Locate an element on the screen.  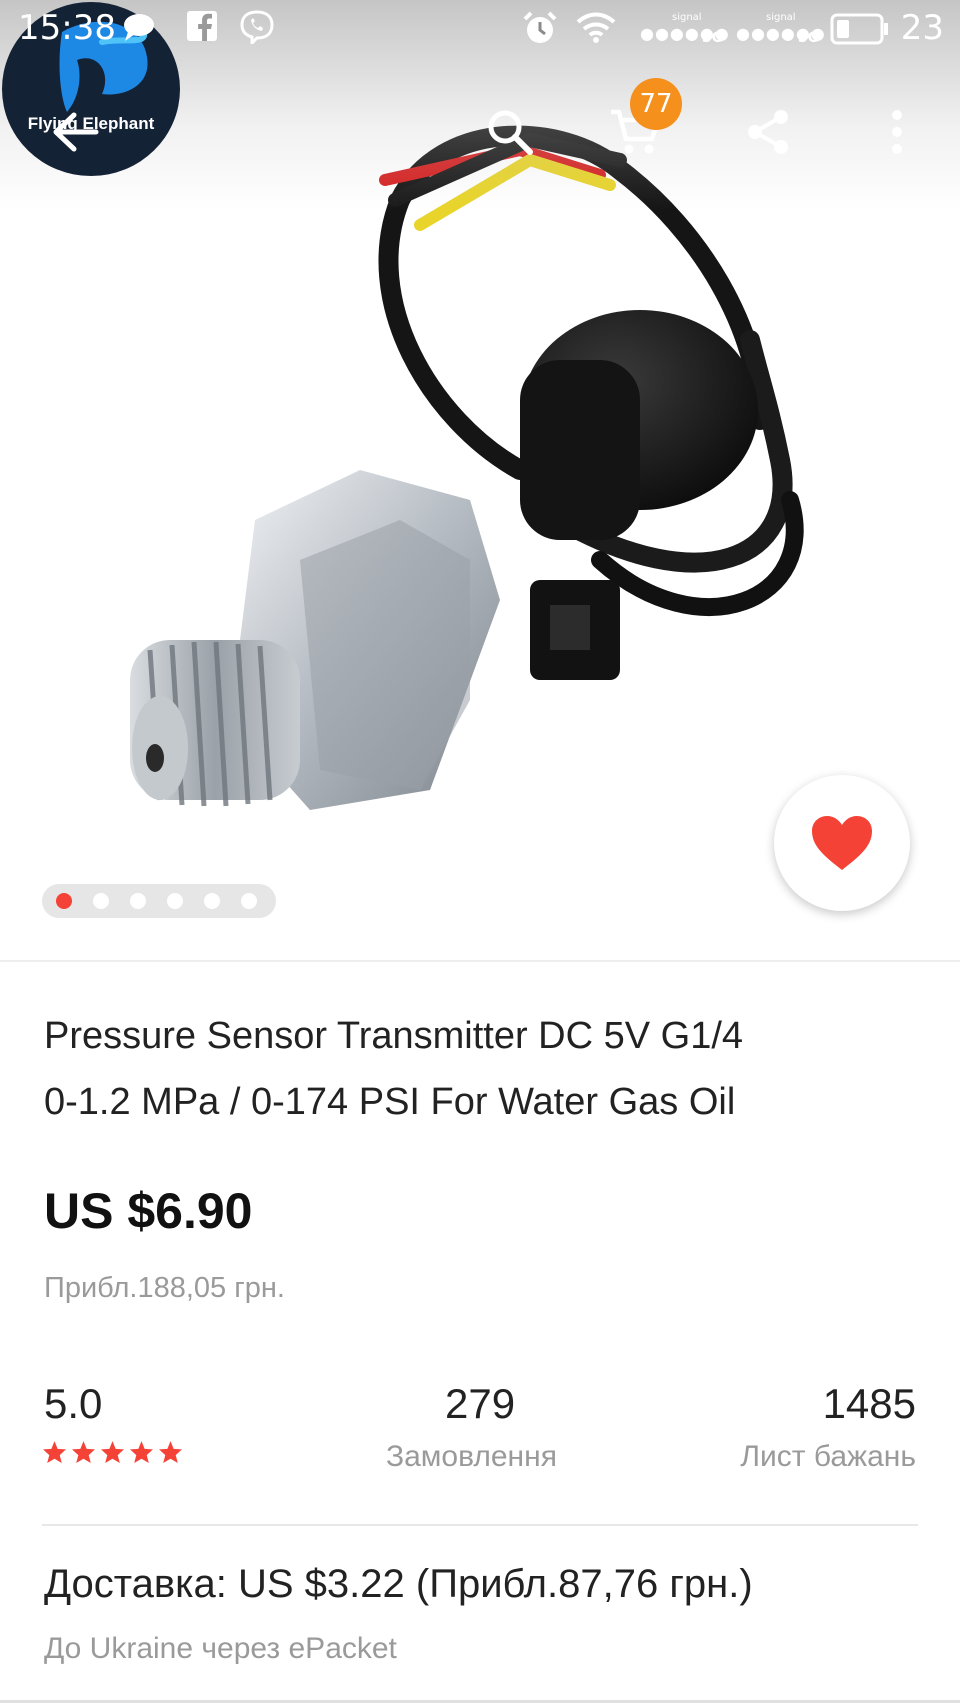
heart-icon is located at coordinates (842, 843).